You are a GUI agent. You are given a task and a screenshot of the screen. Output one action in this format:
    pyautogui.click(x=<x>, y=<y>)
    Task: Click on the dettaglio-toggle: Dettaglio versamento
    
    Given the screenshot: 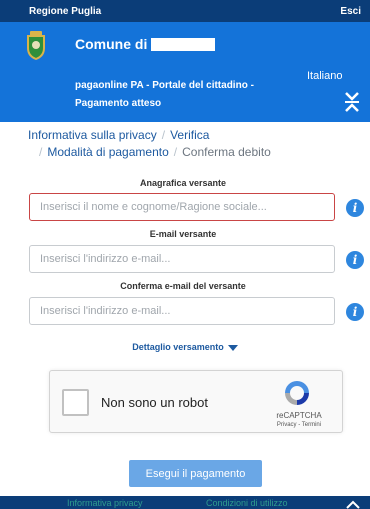 What is the action you would take?
    pyautogui.click(x=185, y=347)
    